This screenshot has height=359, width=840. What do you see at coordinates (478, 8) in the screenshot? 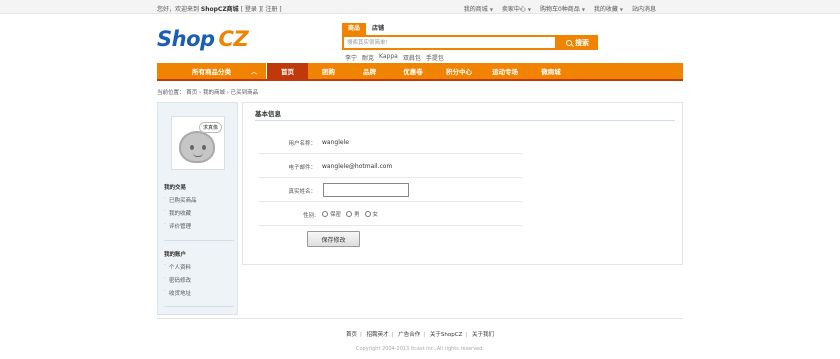
I see `my-mall-link: 我的商城 ▼` at bounding box center [478, 8].